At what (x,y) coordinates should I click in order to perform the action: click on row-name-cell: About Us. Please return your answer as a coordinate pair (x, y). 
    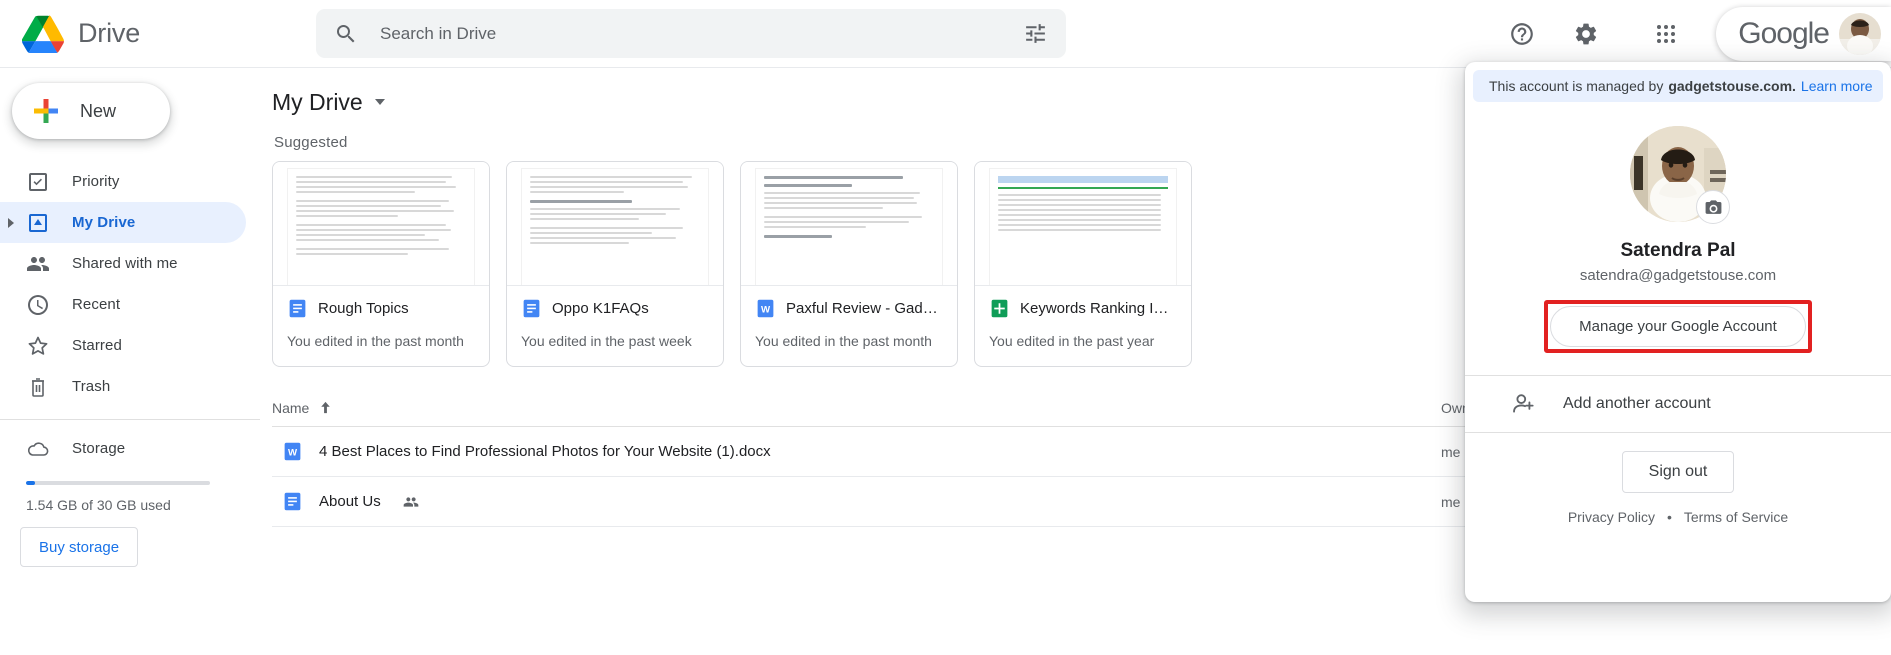
    Looking at the image, I should click on (856, 501).